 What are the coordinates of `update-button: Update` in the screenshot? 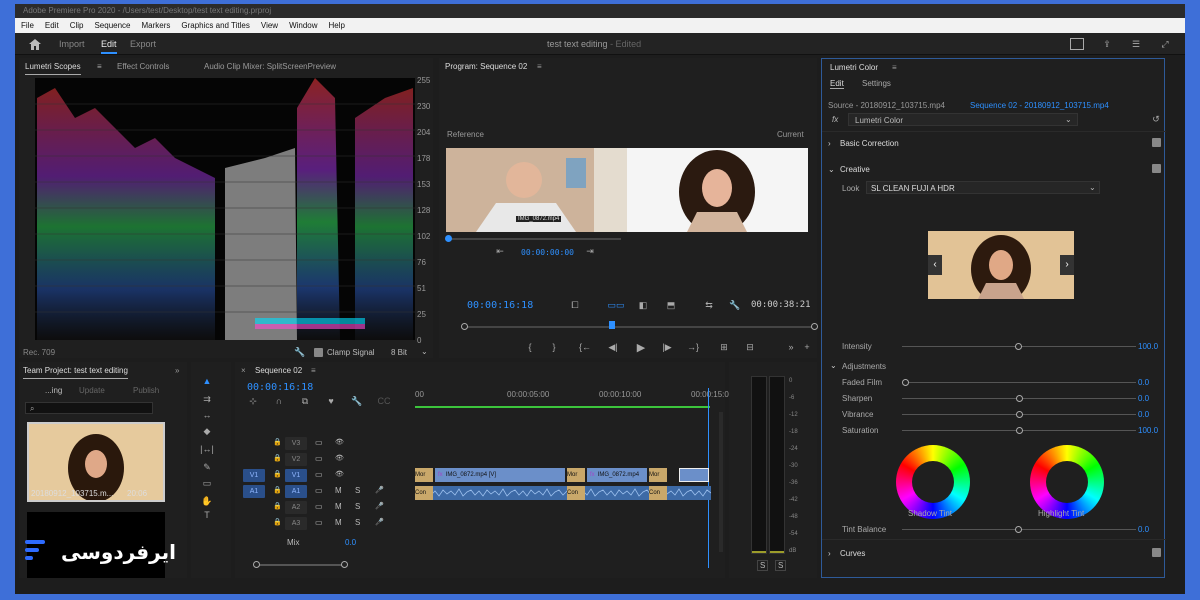 It's located at (92, 390).